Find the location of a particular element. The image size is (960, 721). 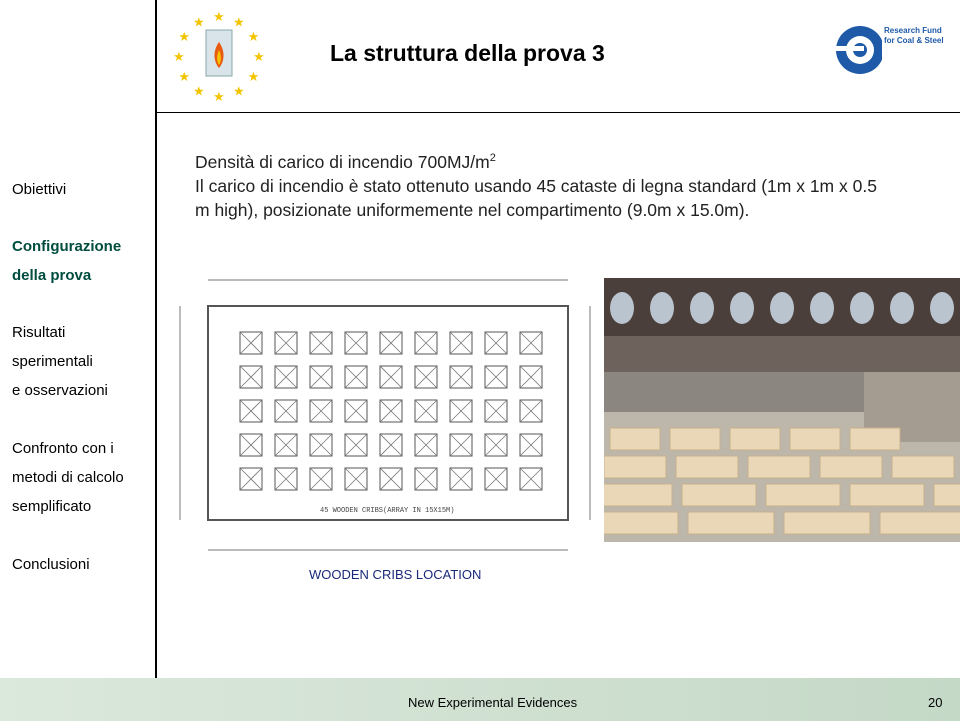

nav-label: Obiettivi is located at coordinates (39, 189).